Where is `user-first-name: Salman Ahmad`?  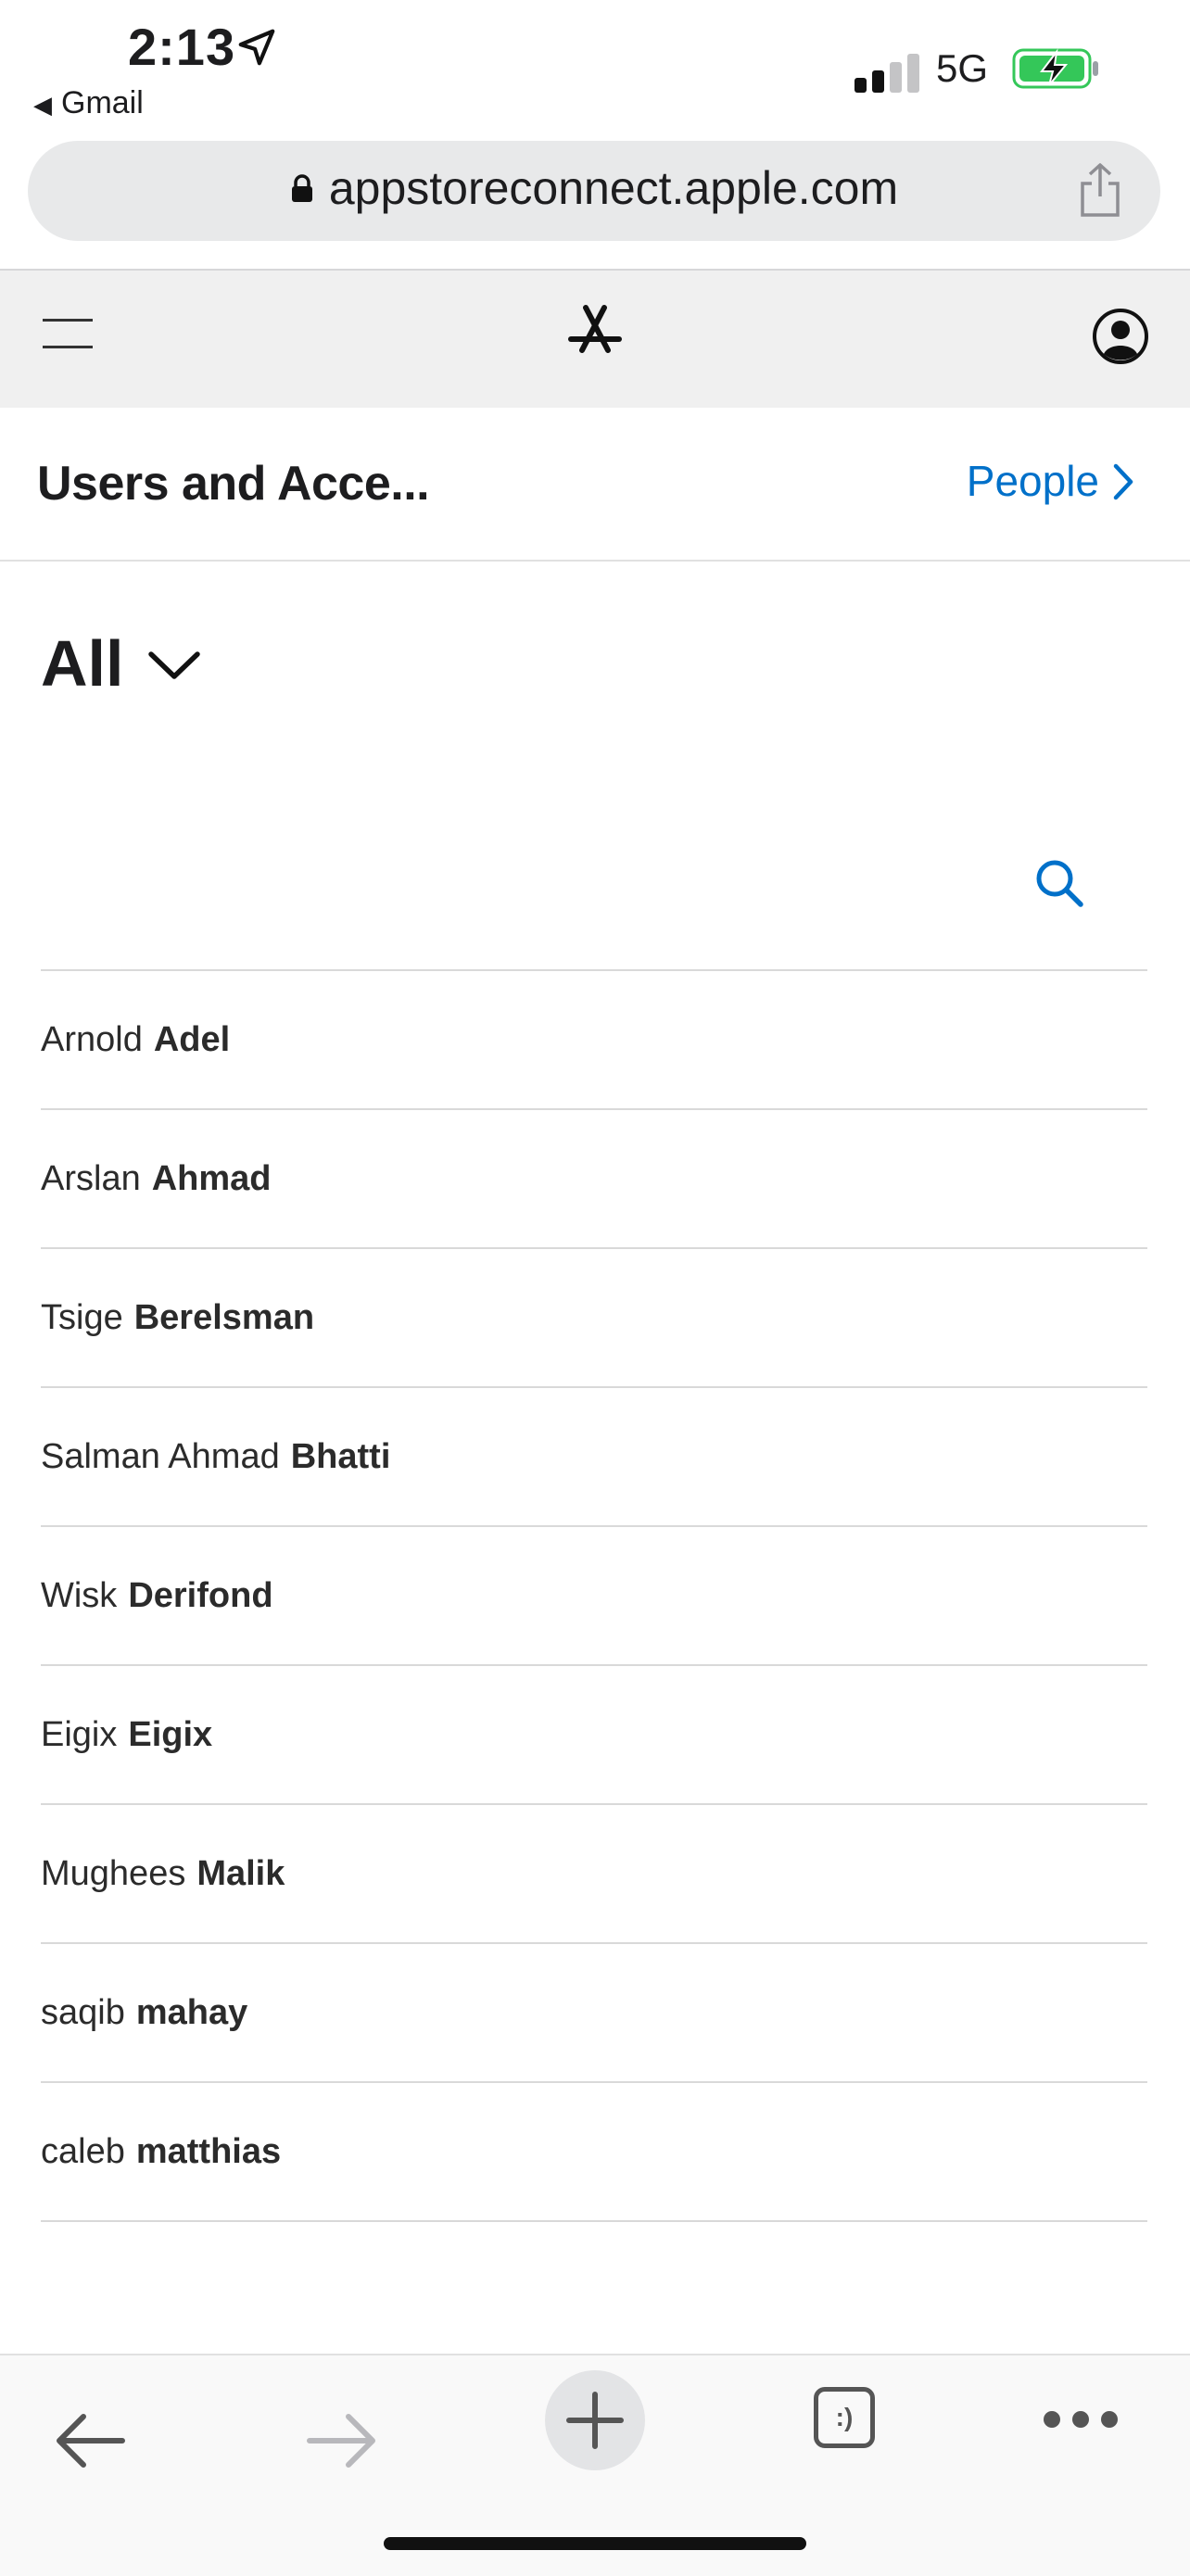
user-first-name: Salman Ahmad is located at coordinates (160, 1456).